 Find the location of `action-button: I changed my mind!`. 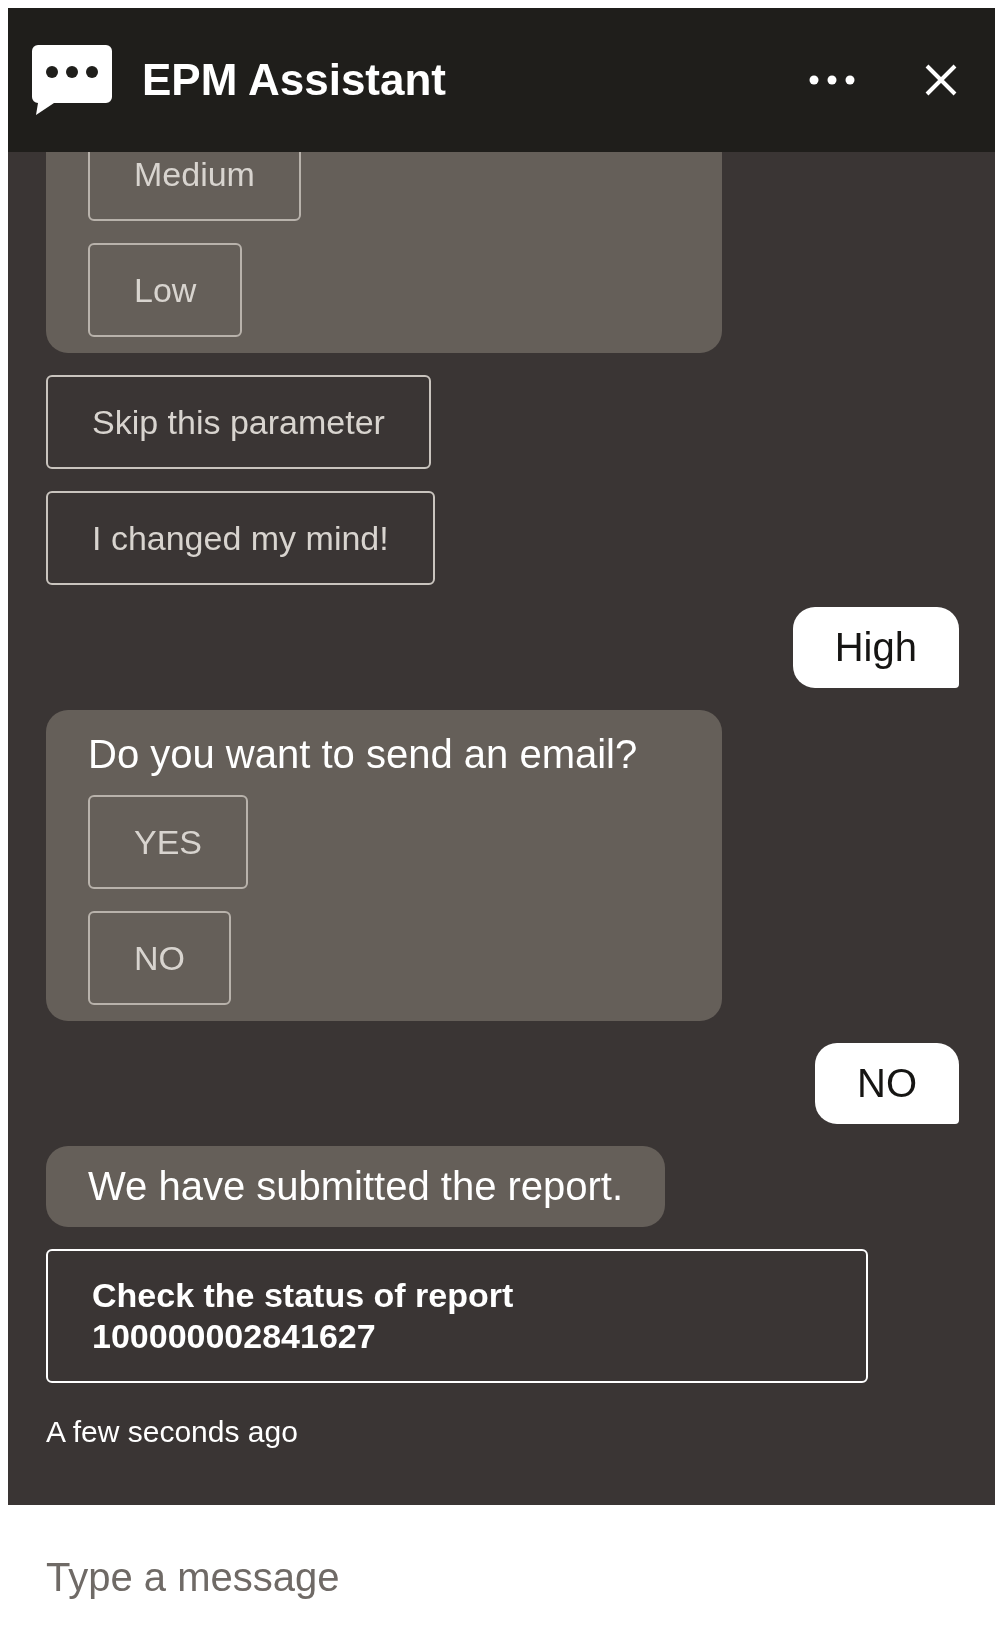

action-button: I changed my mind! is located at coordinates (240, 538).